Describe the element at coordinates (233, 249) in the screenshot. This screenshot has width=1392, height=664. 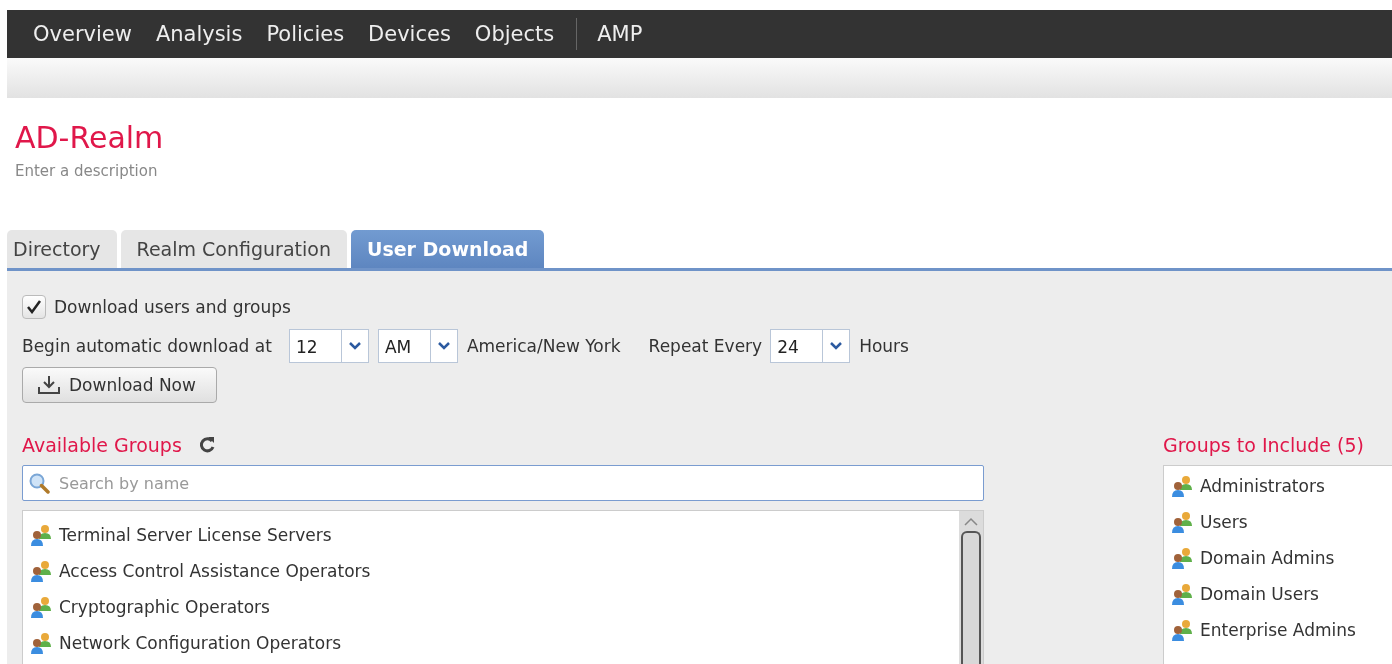
I see `tab: Realm Configuration` at that location.